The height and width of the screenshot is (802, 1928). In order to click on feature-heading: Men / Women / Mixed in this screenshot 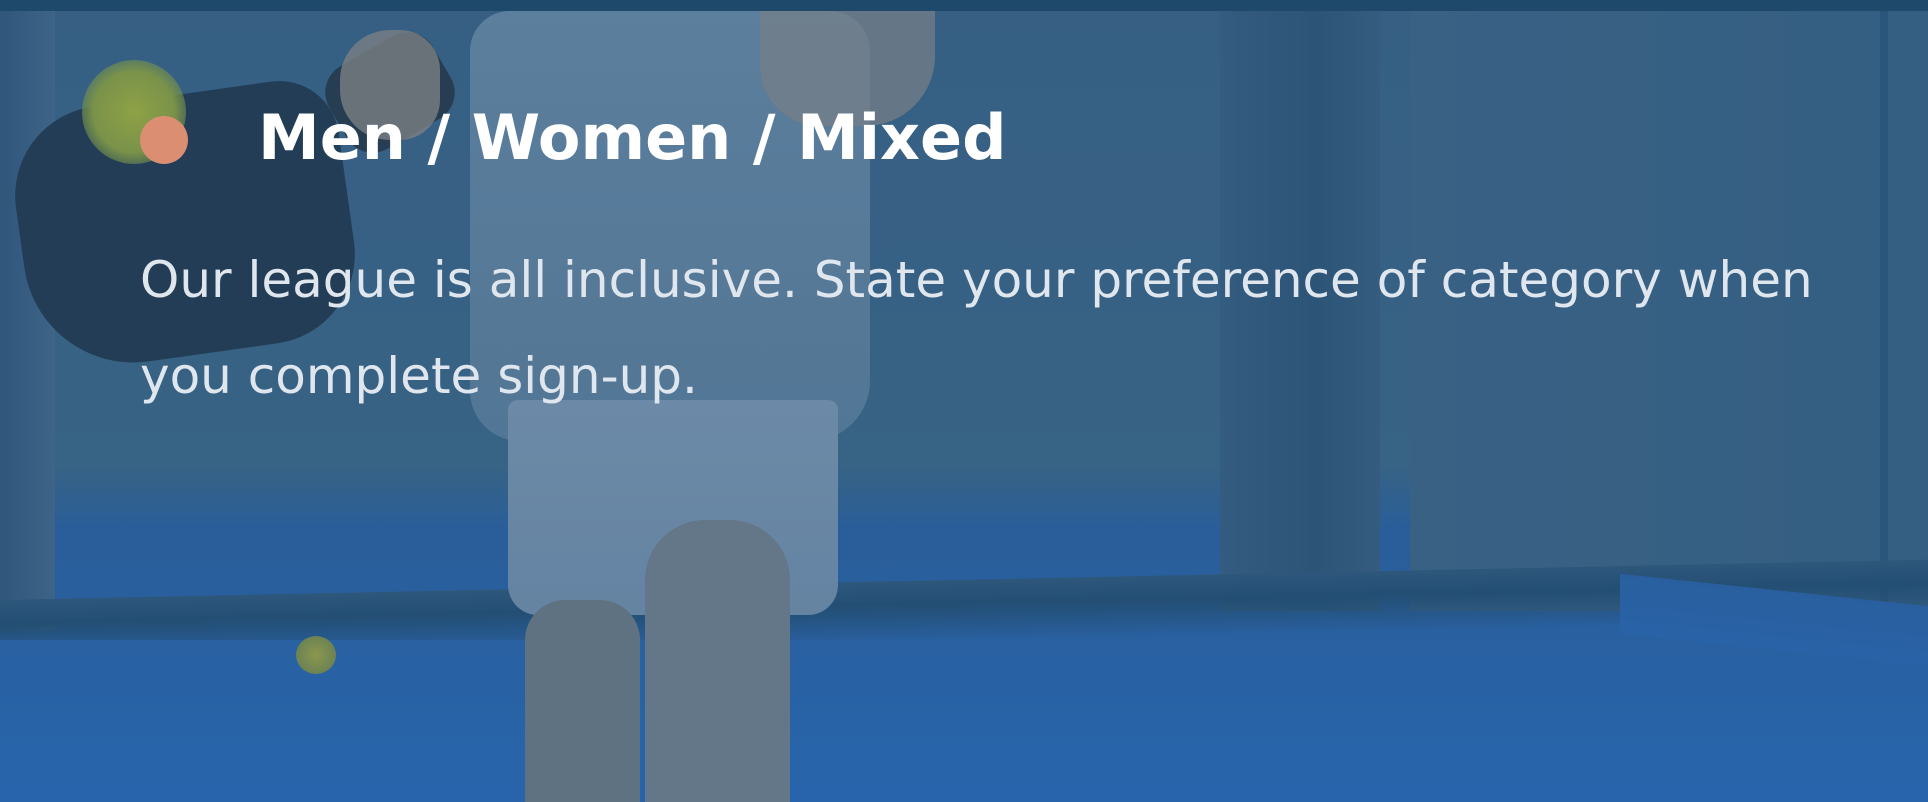, I will do `click(632, 137)`.